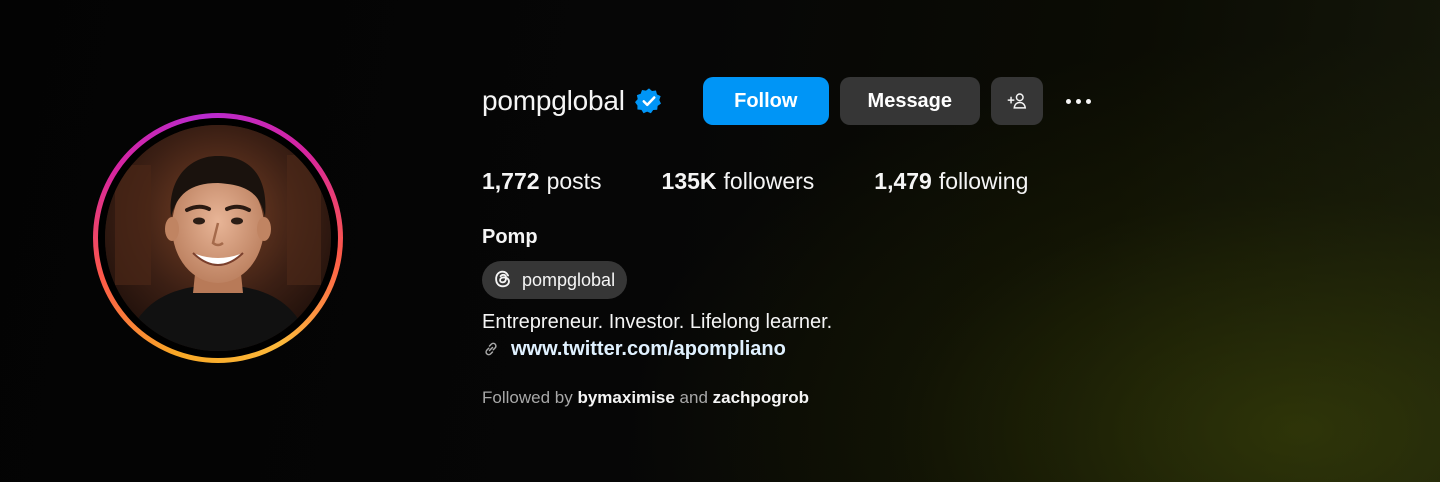 The image size is (1440, 482). I want to click on person-plus-icon, so click(1016, 101).